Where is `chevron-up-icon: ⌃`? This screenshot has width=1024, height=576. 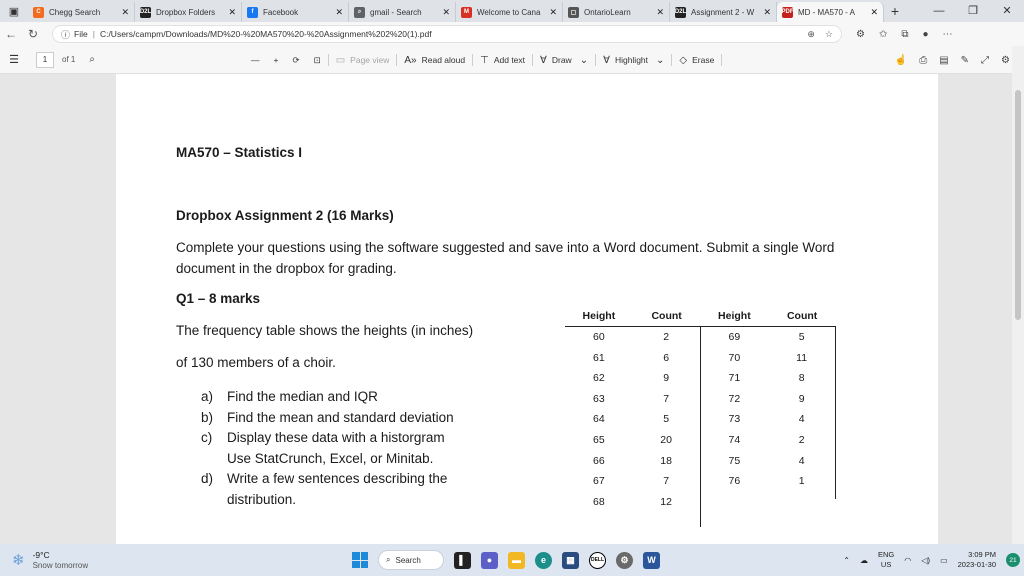 chevron-up-icon: ⌃ is located at coordinates (846, 560).